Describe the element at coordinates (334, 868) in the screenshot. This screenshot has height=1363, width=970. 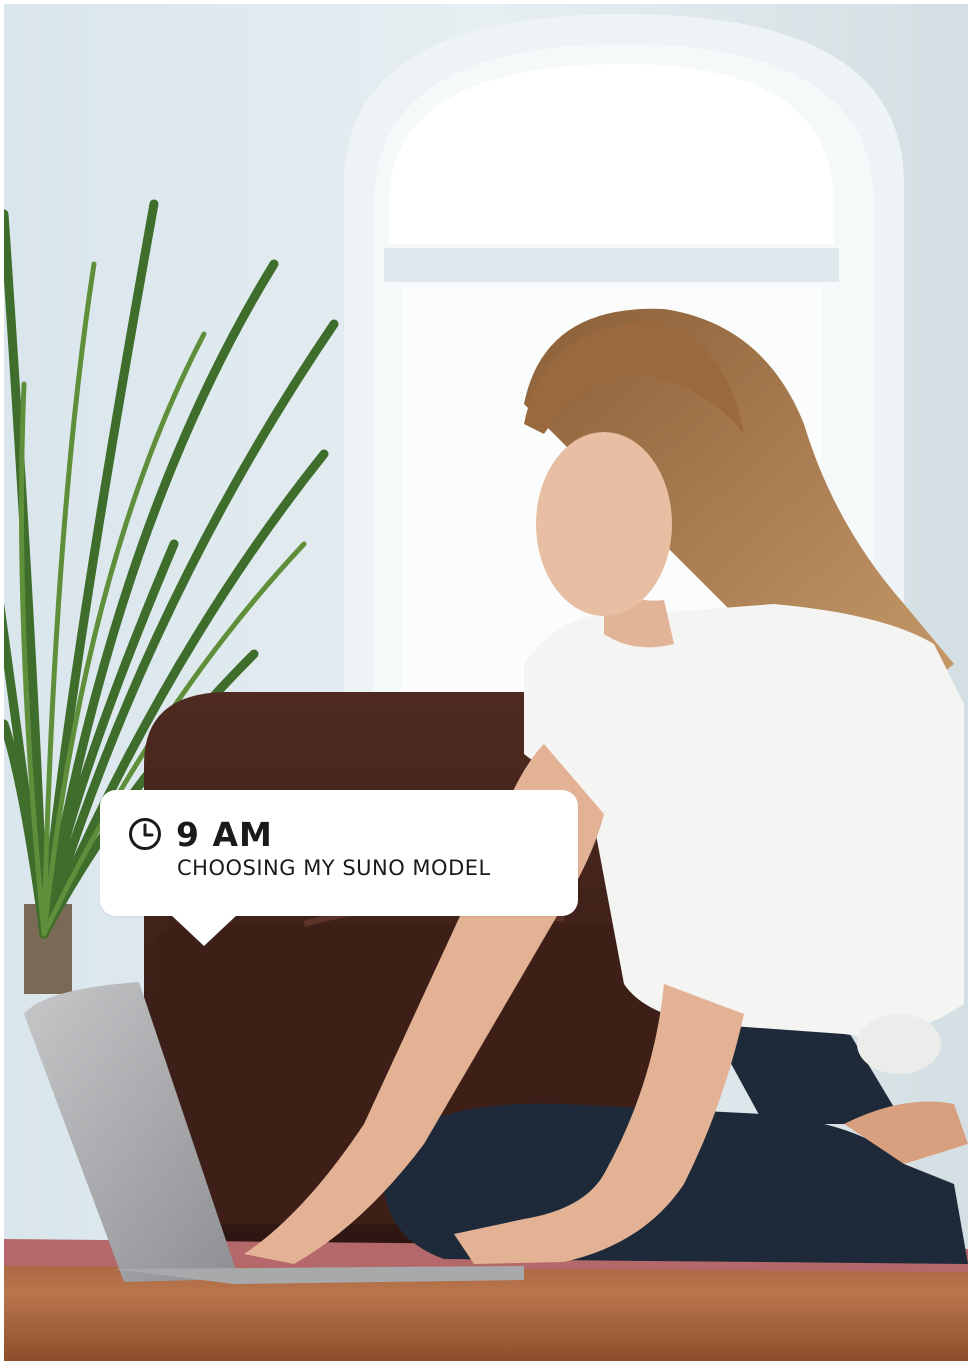
I see `caption-text: CHOOSING MY SUNO MODEL` at that location.